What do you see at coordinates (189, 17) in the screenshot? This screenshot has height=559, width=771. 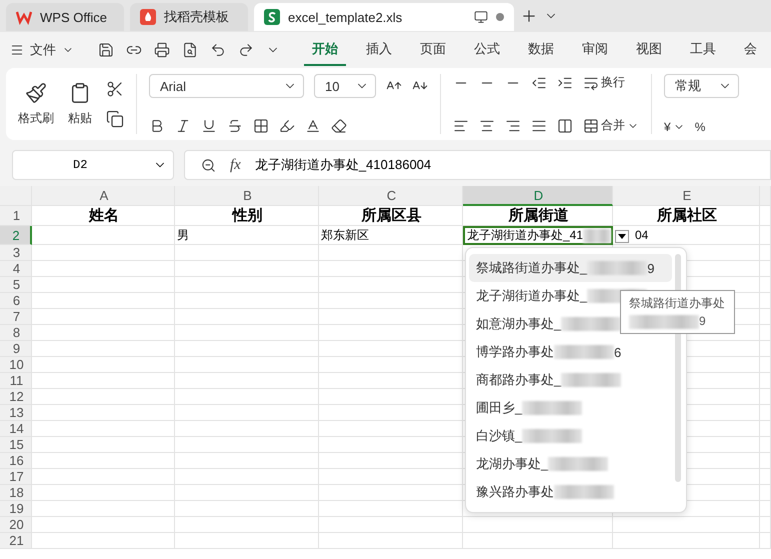 I see `document-tab: 找稻壳模板` at bounding box center [189, 17].